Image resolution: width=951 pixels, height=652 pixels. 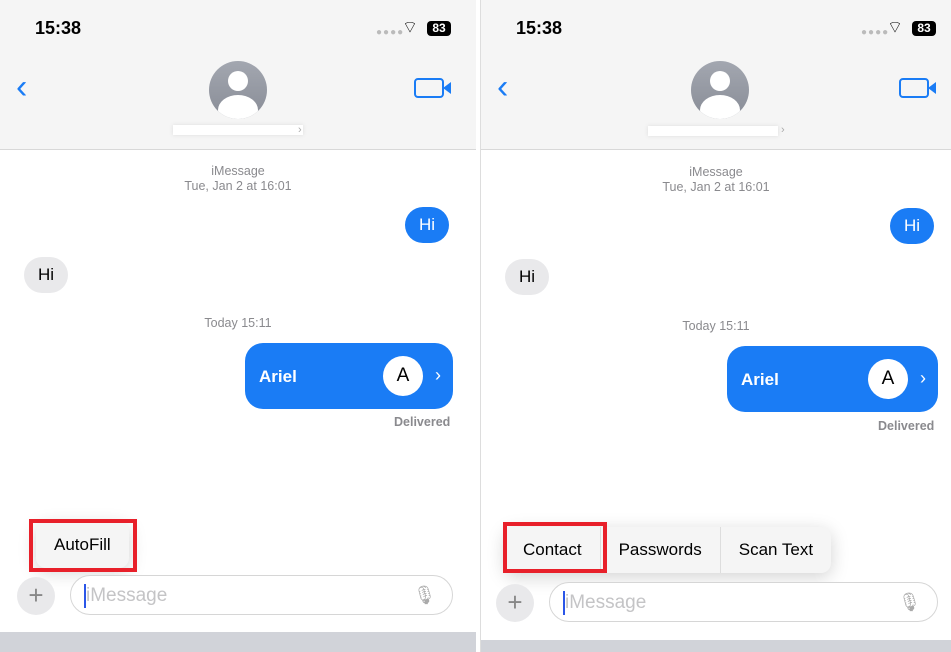 What do you see at coordinates (661, 550) in the screenshot?
I see `menu-item-passwords: Passwords` at bounding box center [661, 550].